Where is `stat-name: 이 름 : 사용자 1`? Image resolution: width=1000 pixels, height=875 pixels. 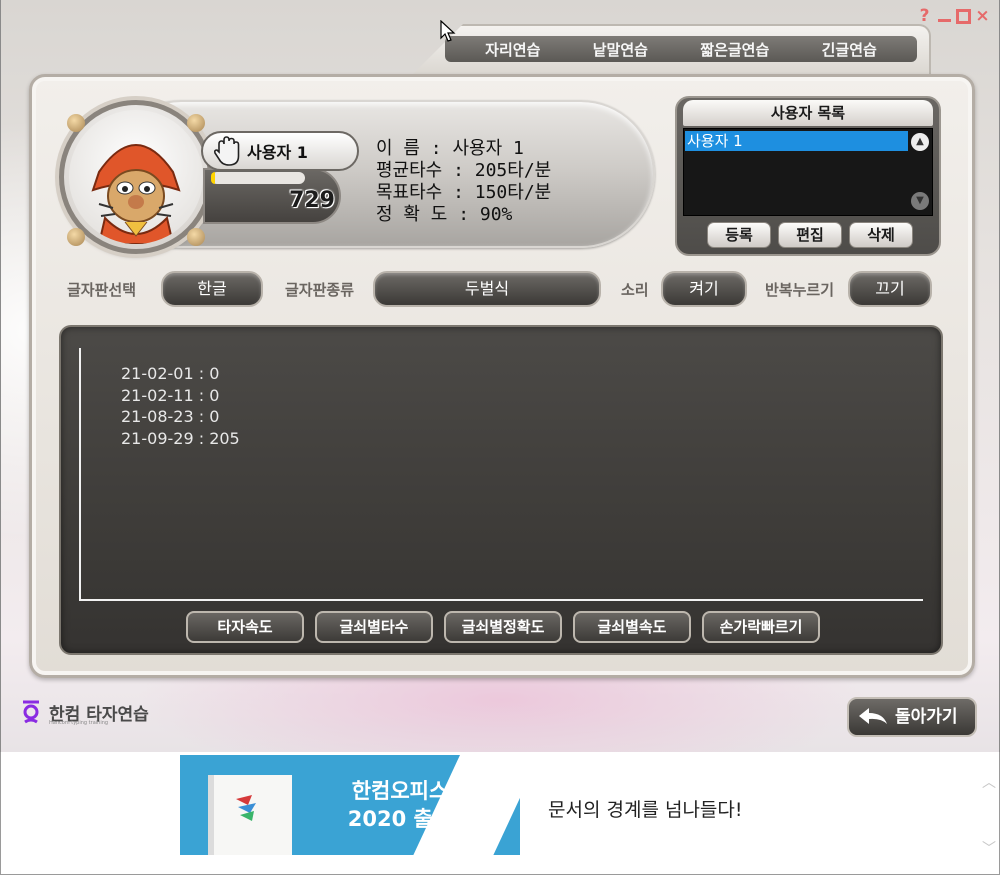 stat-name: 이 름 : 사용자 1 is located at coordinates (450, 148).